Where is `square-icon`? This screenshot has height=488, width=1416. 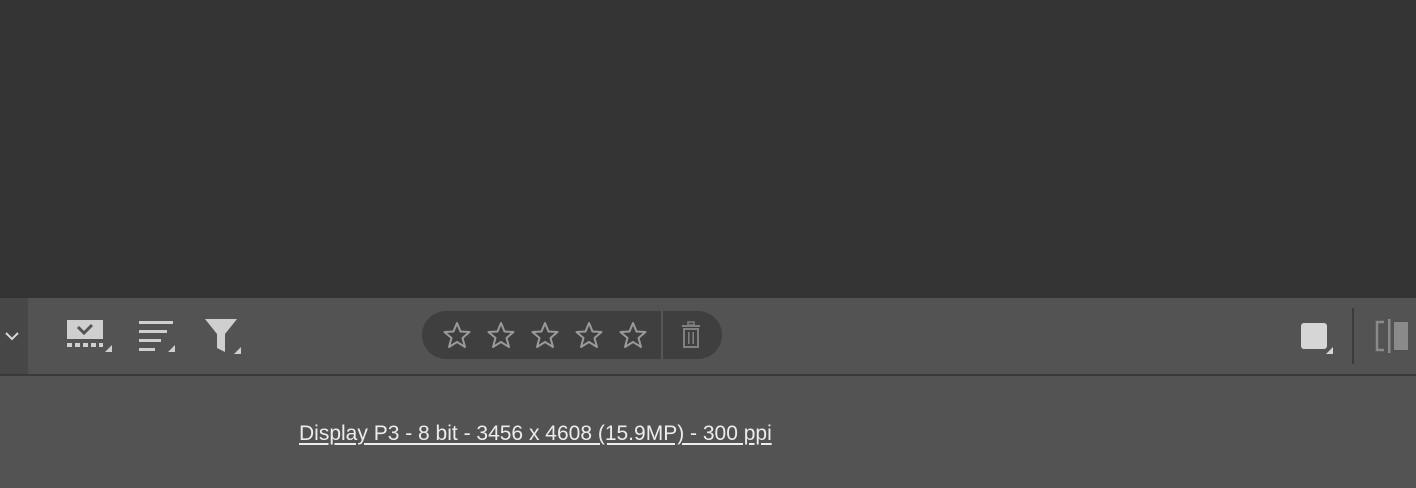 square-icon is located at coordinates (1317, 338).